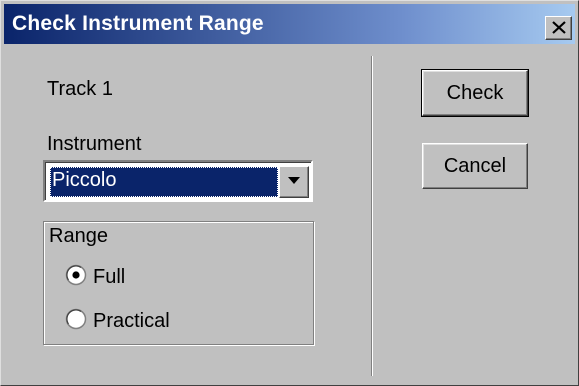  What do you see at coordinates (372, 216) in the screenshot?
I see `vertical-divider` at bounding box center [372, 216].